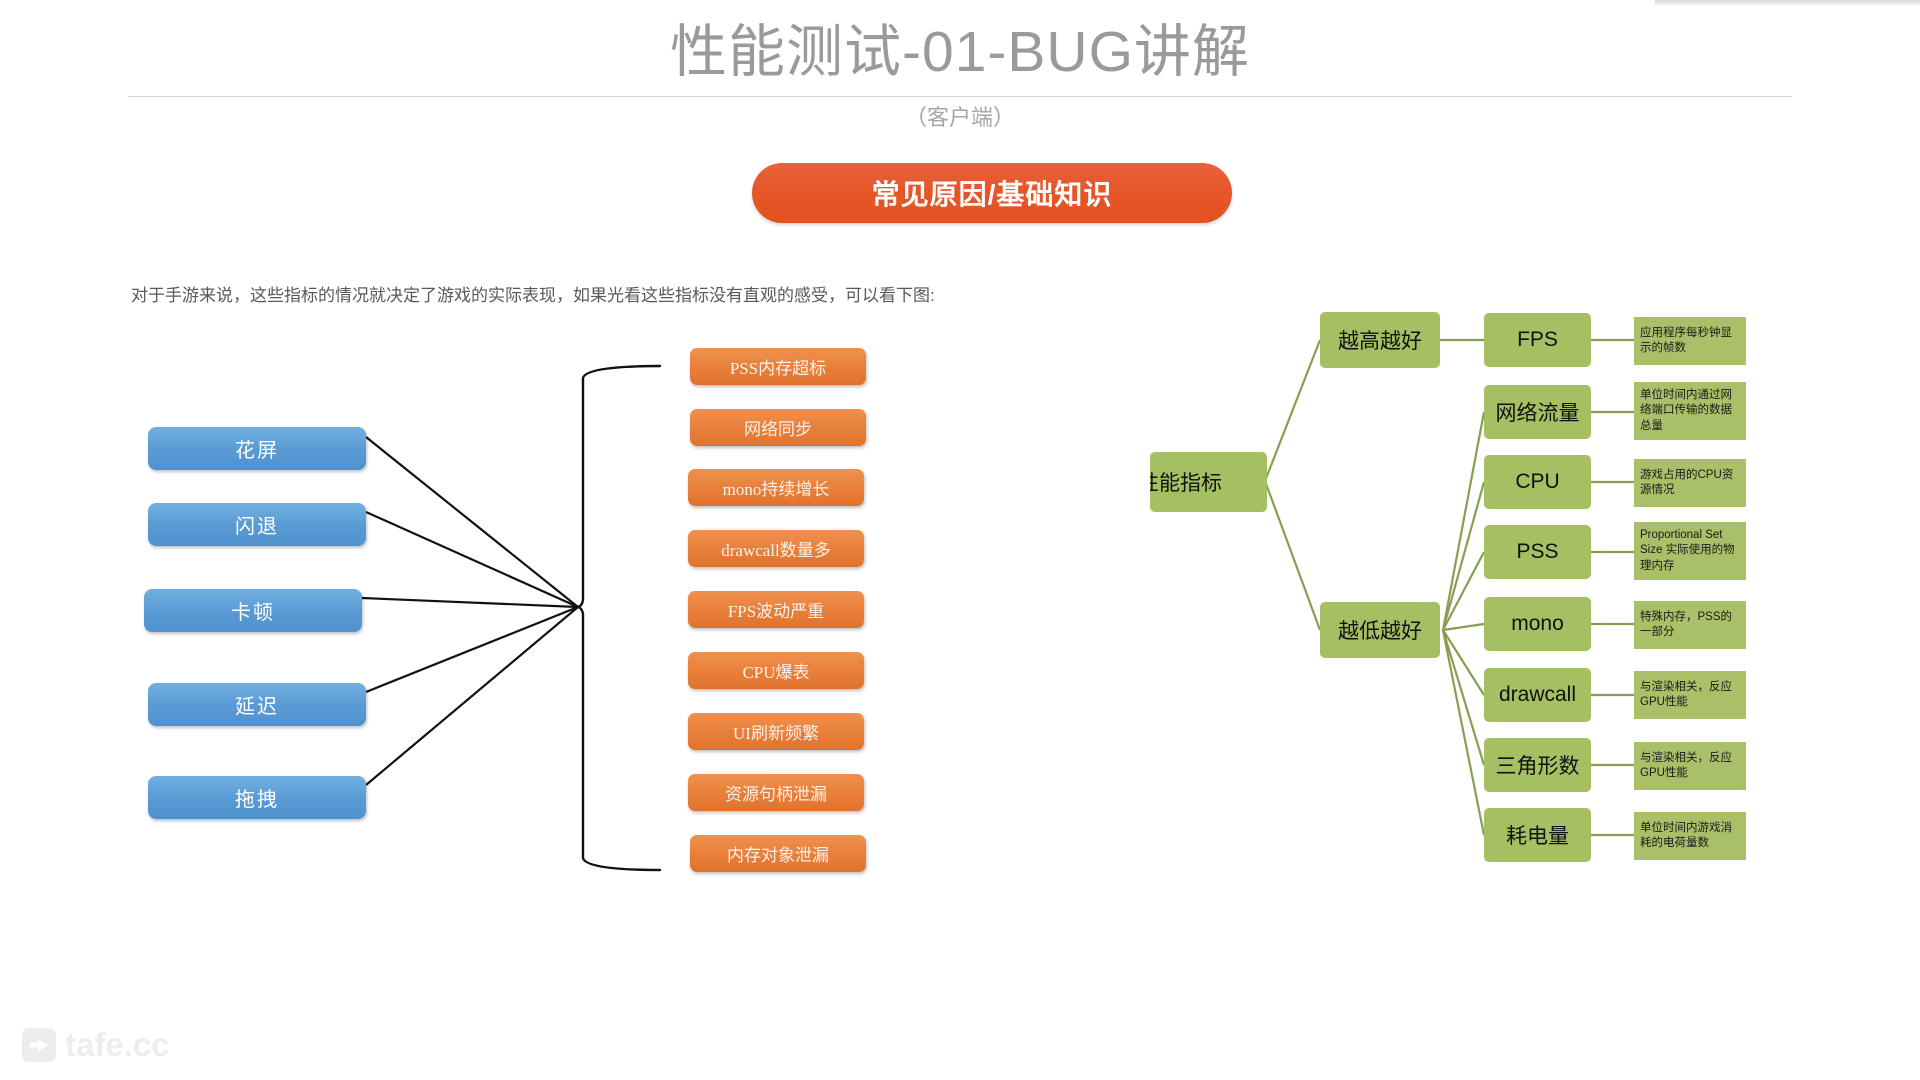  I want to click on connector-yanchi, so click(472, 649).